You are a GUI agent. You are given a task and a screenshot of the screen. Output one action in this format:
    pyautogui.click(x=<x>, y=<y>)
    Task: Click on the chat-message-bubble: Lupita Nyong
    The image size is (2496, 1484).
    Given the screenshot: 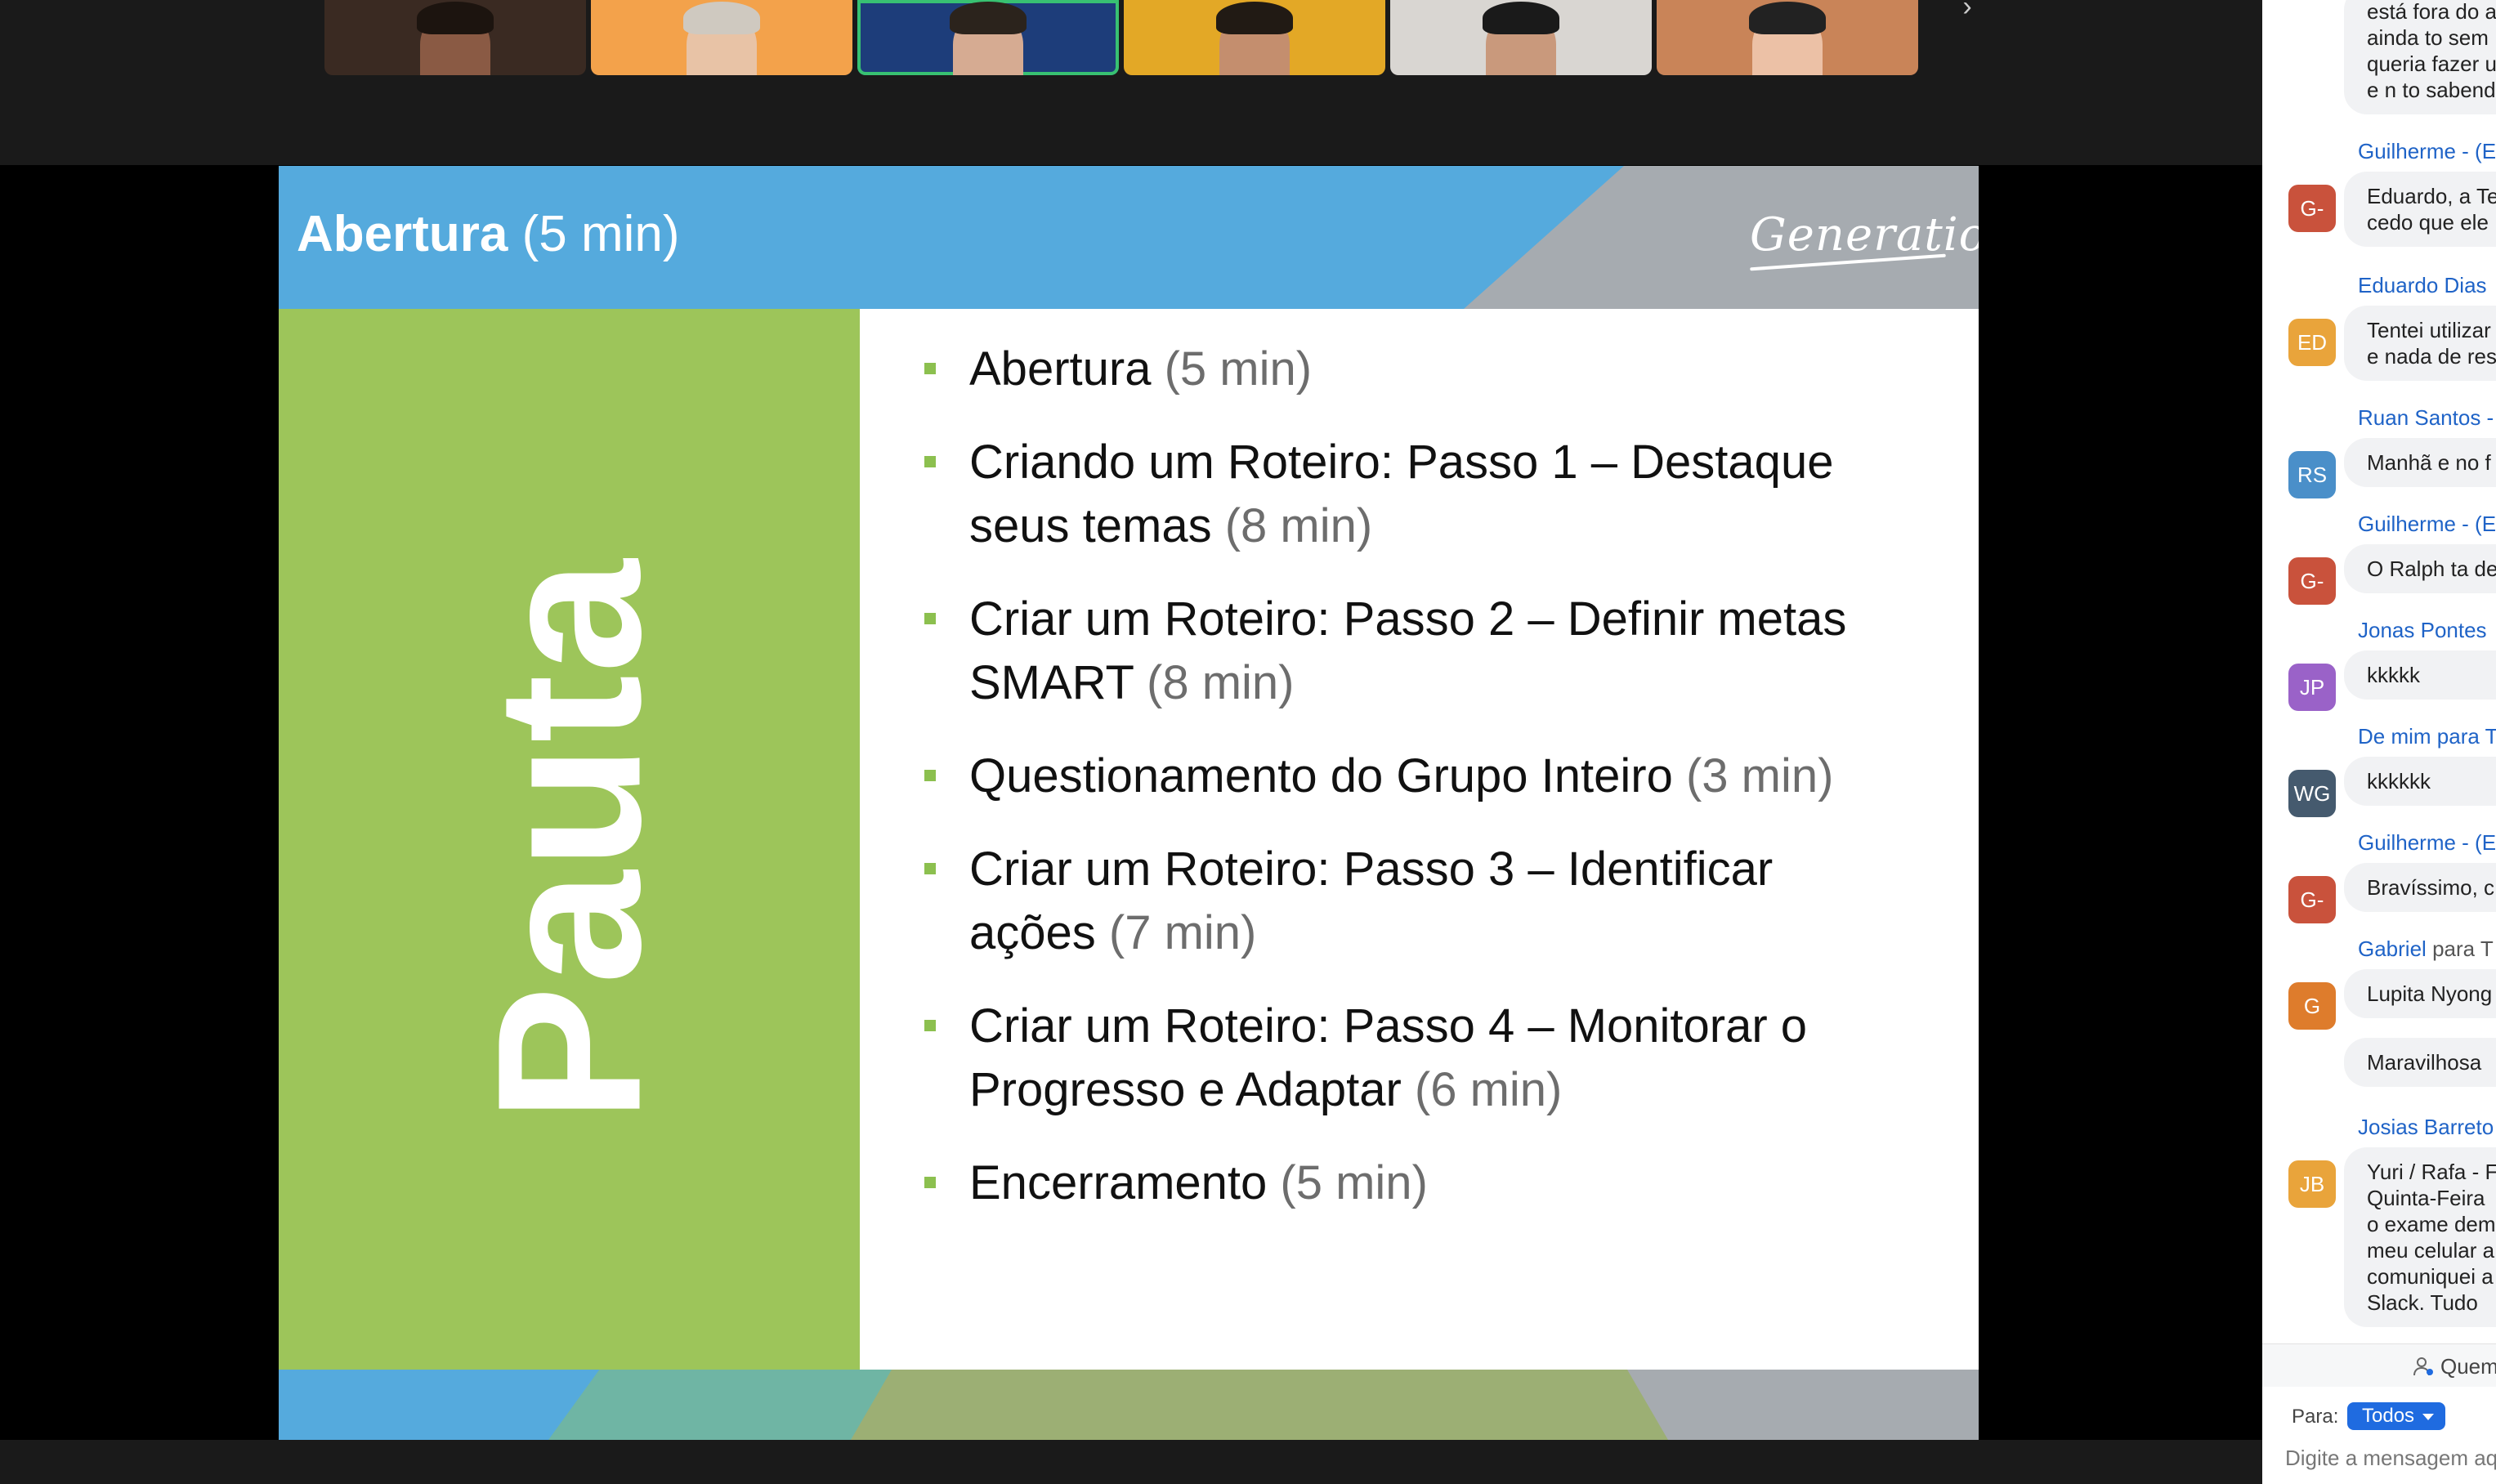 What is the action you would take?
    pyautogui.click(x=2420, y=994)
    